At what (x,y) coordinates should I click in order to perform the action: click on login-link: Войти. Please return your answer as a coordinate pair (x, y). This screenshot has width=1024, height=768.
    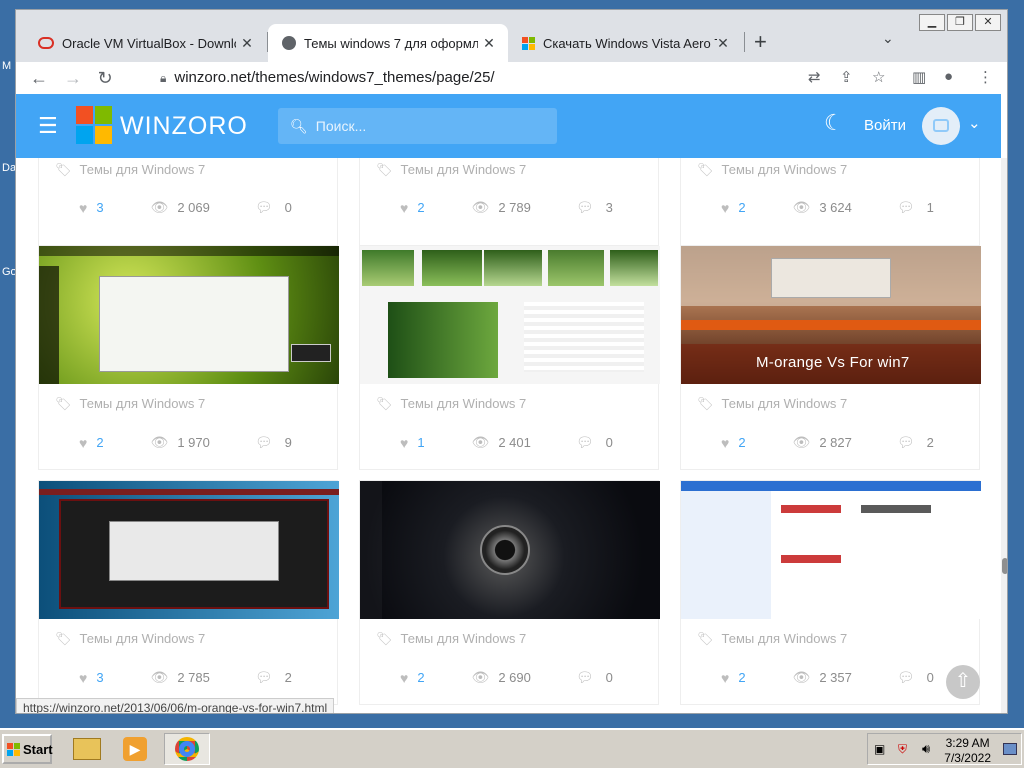
    Looking at the image, I should click on (885, 125).